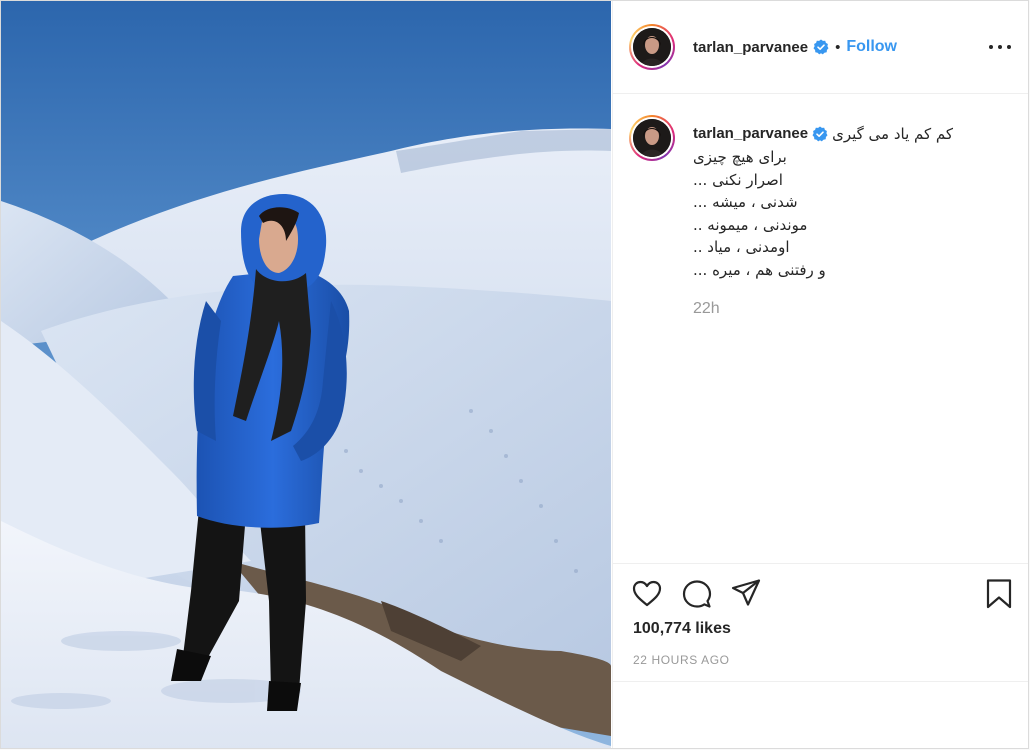  What do you see at coordinates (741, 247) in the screenshot?
I see `caption-line: اومدنی ، میاد ..` at bounding box center [741, 247].